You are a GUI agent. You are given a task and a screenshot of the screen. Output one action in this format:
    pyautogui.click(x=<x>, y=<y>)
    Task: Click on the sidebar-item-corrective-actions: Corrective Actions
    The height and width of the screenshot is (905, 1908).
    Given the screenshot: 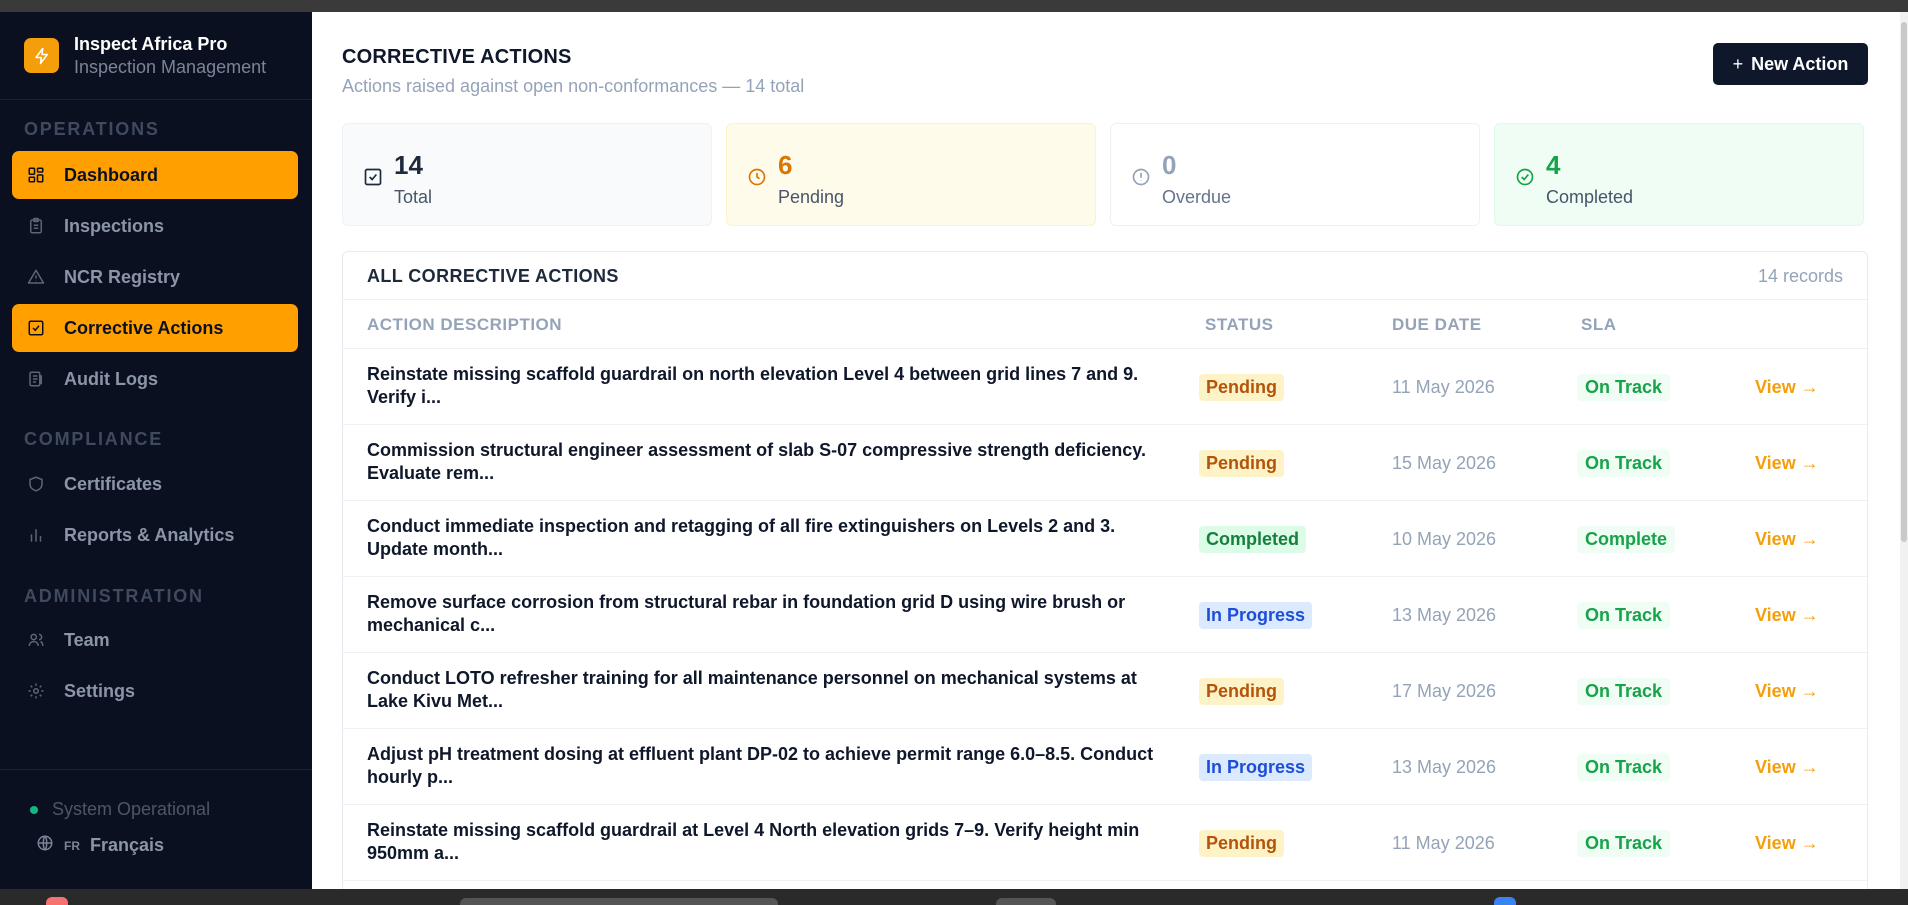 What is the action you would take?
    pyautogui.click(x=155, y=328)
    